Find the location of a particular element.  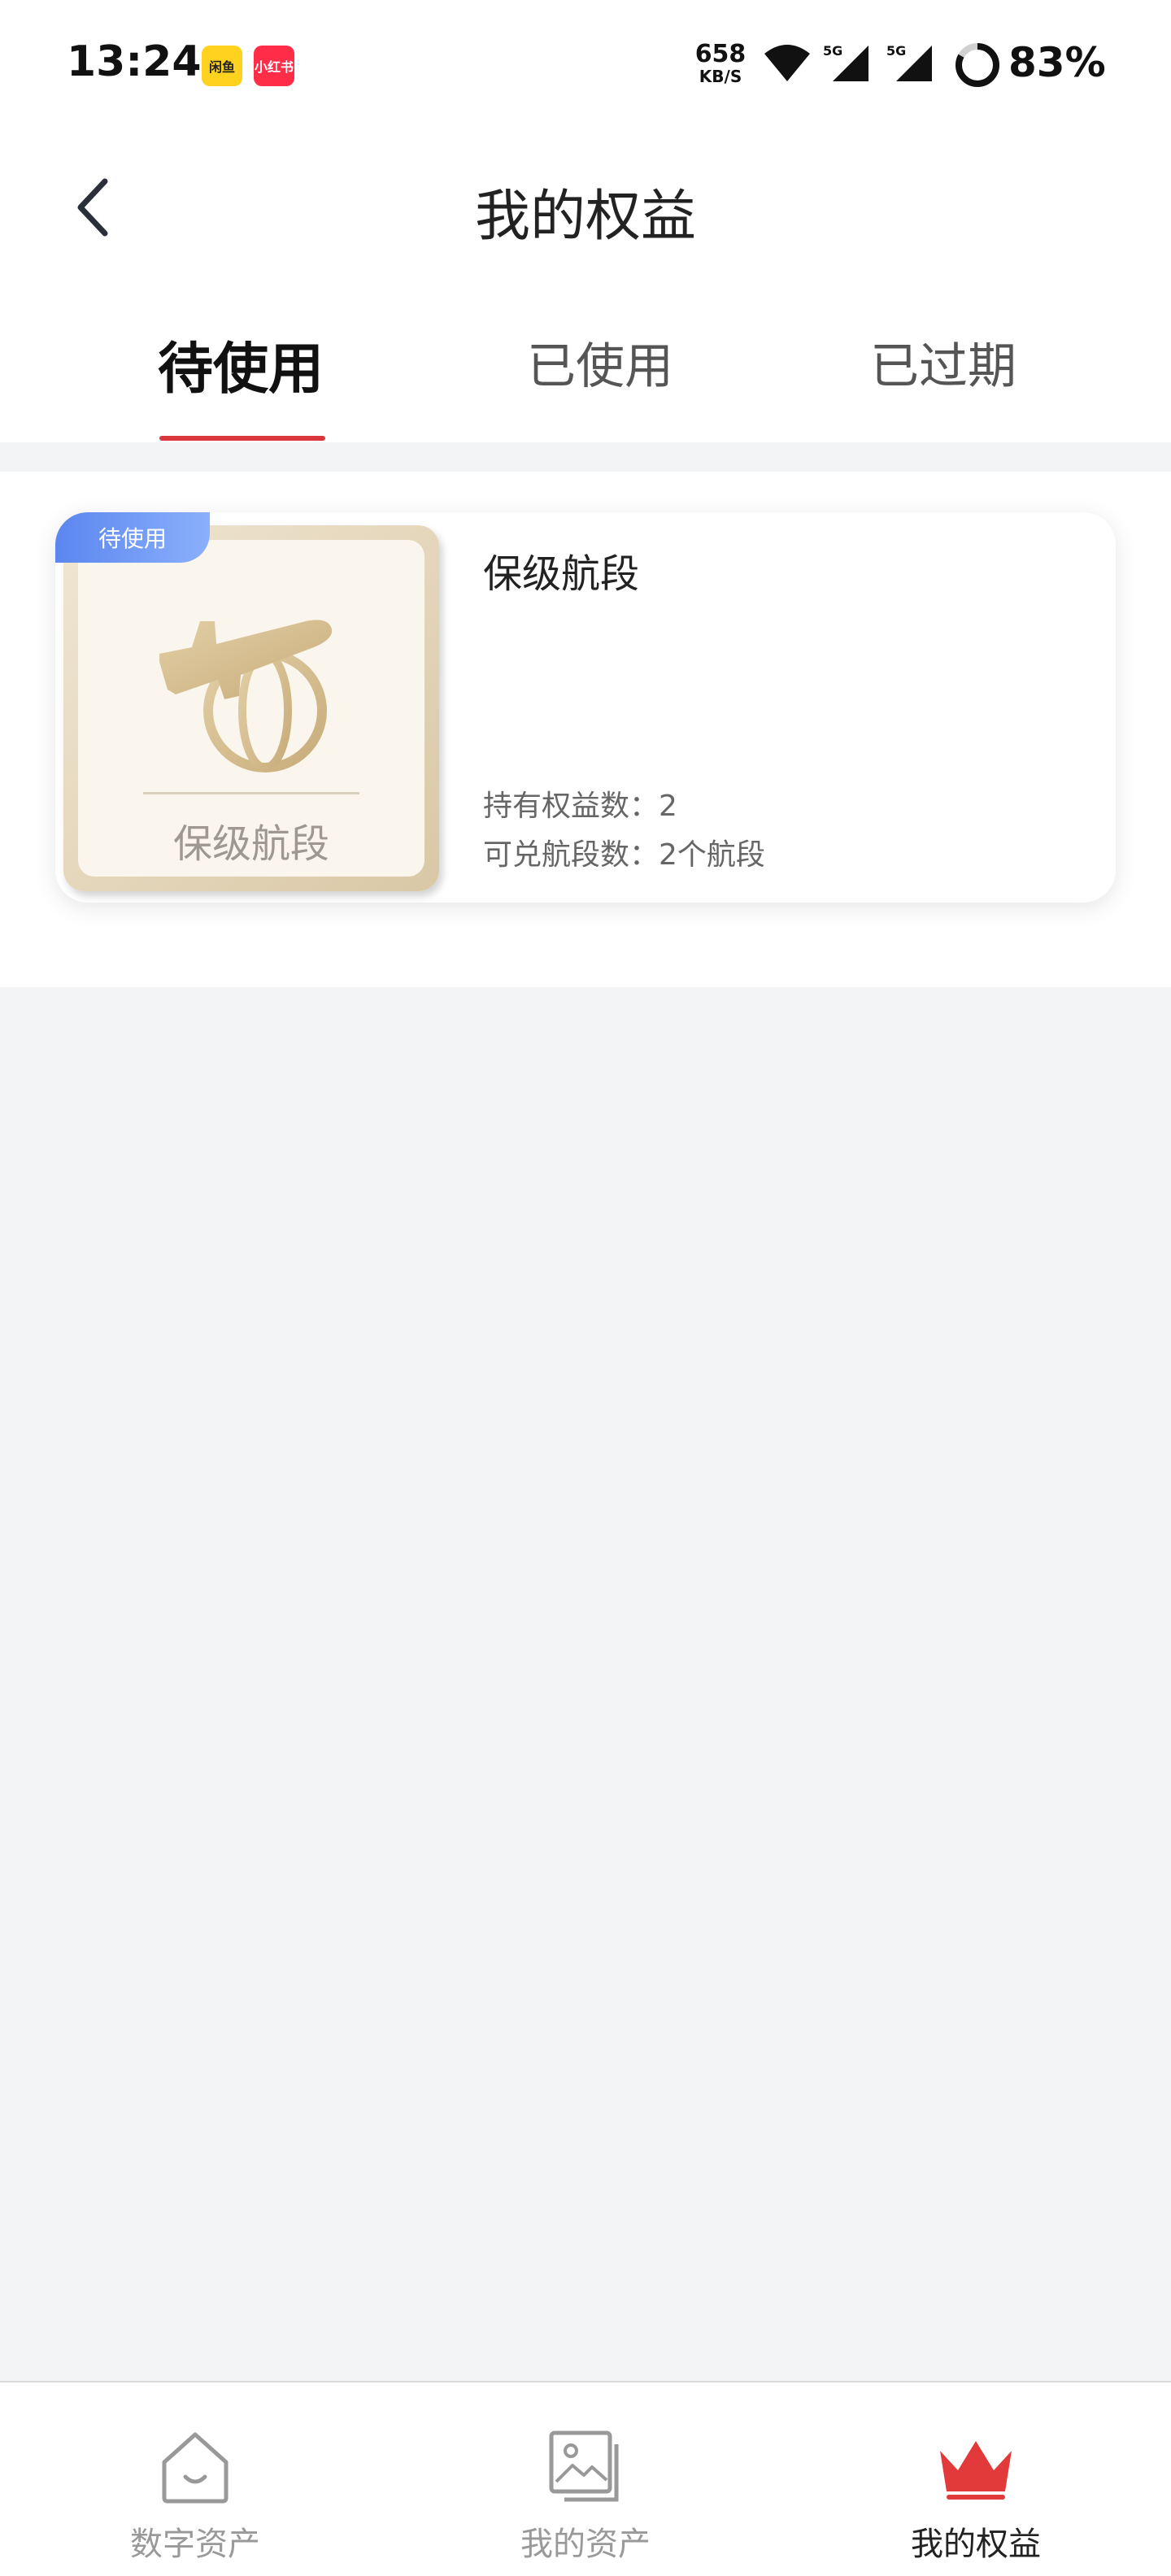

xianyu-app-icon: 闲鱼 is located at coordinates (222, 66).